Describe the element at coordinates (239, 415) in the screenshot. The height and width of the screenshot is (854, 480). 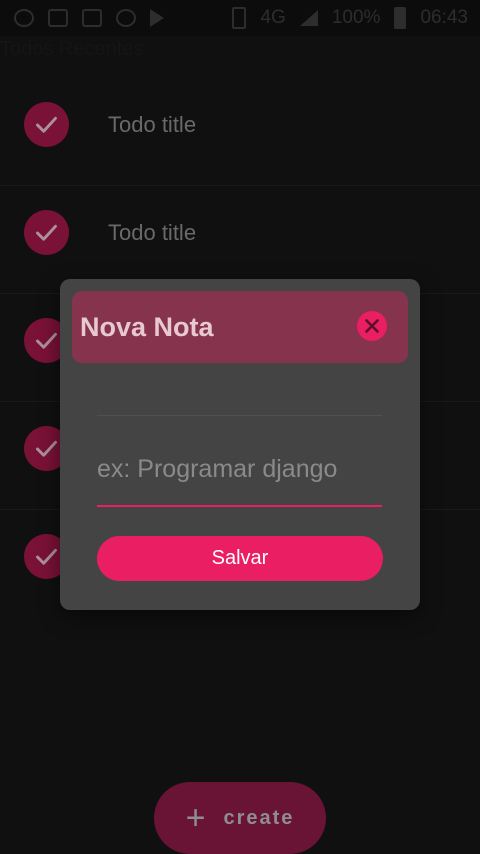
I see `divider` at that location.